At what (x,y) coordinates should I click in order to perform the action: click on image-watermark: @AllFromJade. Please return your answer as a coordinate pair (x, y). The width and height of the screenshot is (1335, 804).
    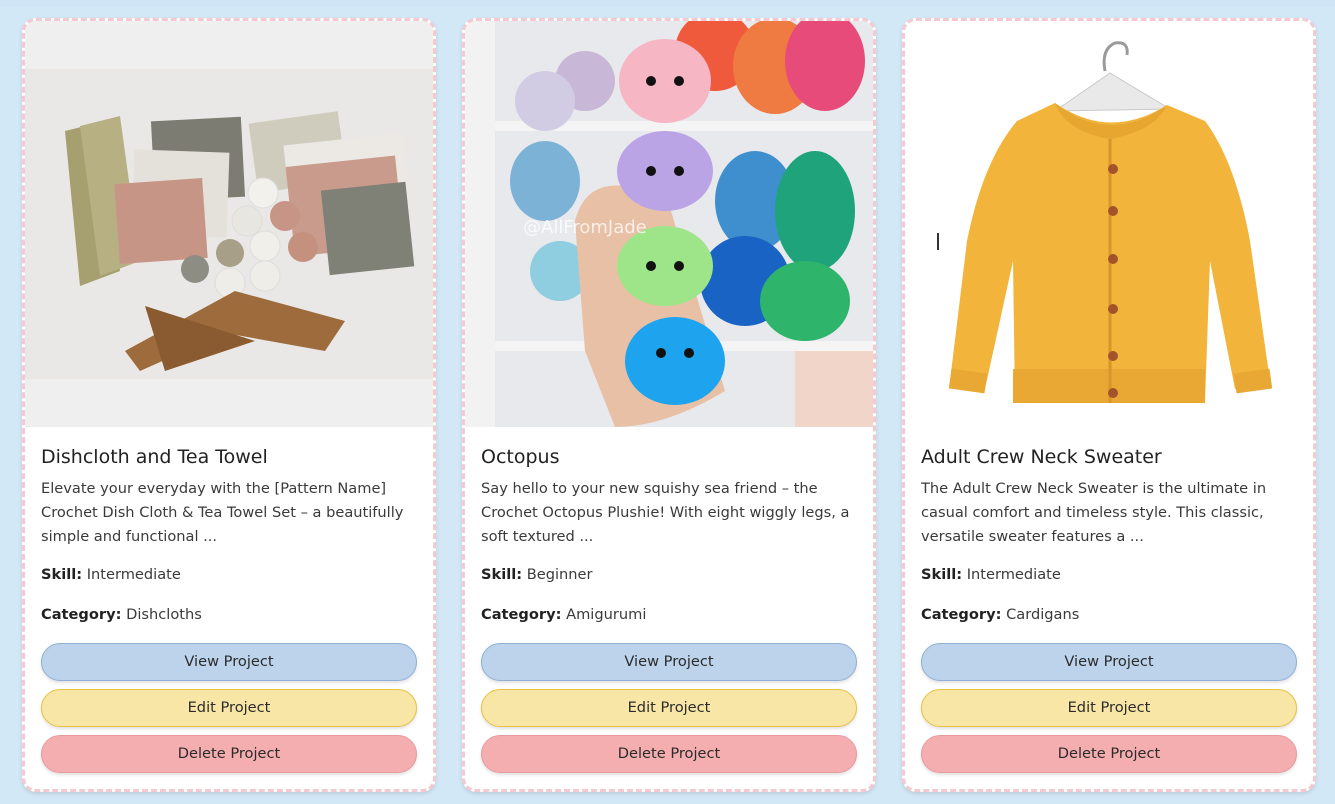
    Looking at the image, I should click on (585, 227).